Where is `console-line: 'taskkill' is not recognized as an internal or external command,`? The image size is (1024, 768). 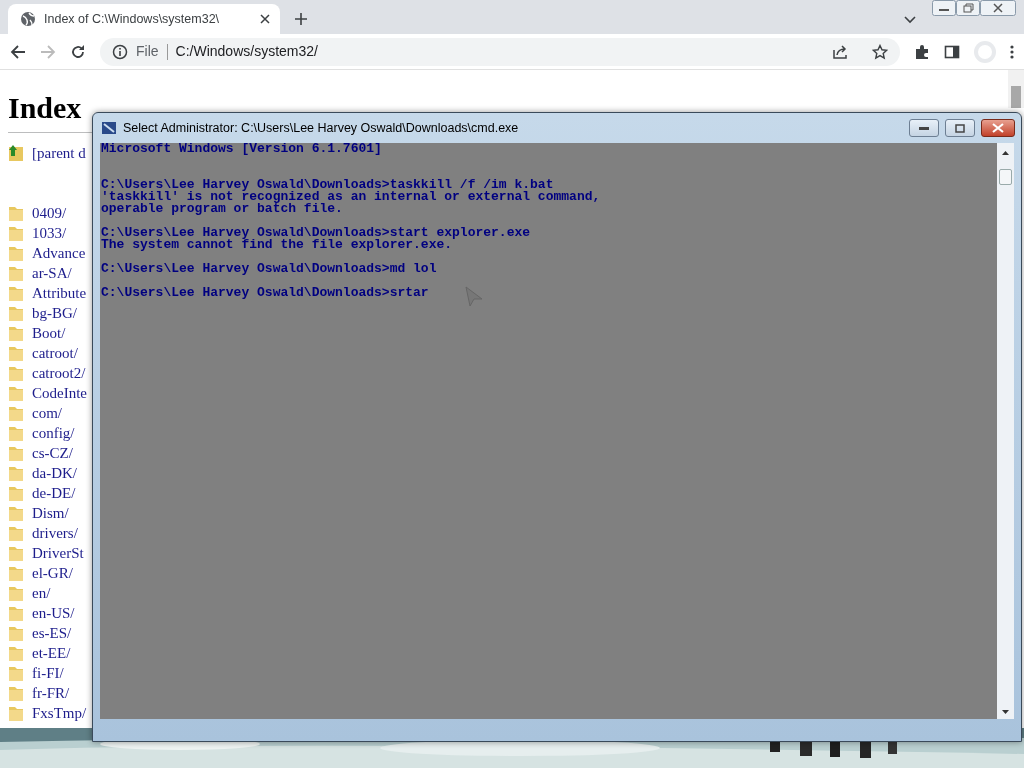 console-line: 'taskkill' is not recognized as an internal or external command, is located at coordinates (351, 197).